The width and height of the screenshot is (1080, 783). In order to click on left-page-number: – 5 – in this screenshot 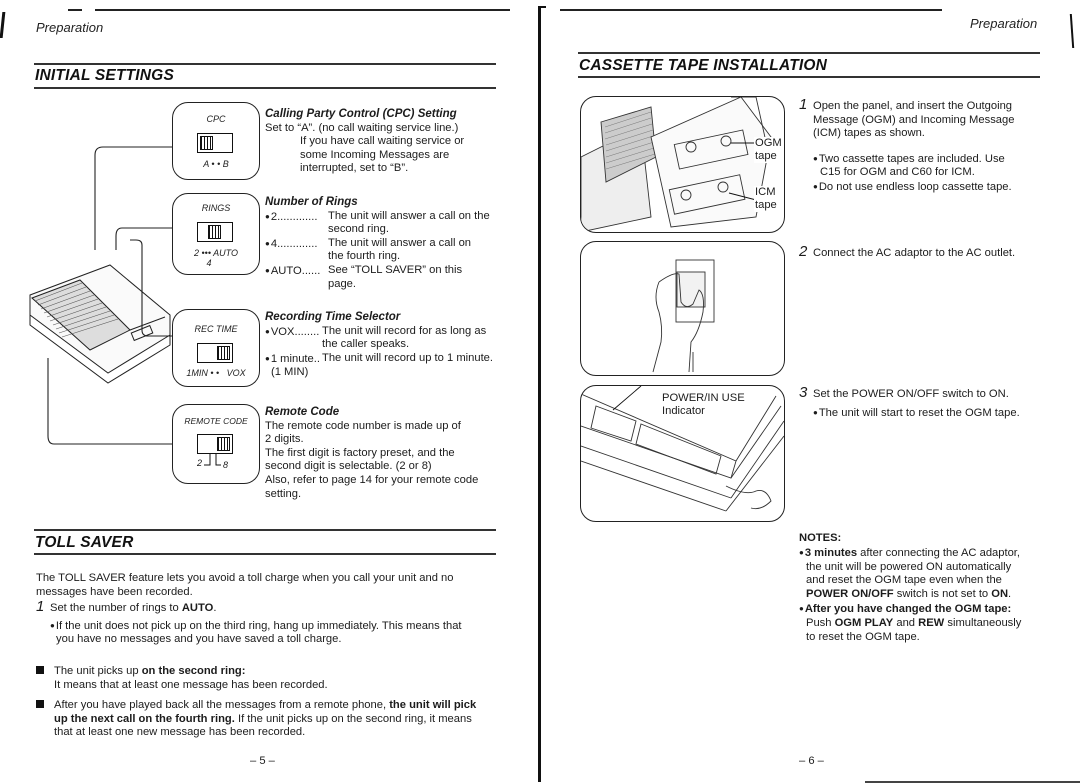, I will do `click(262, 761)`.